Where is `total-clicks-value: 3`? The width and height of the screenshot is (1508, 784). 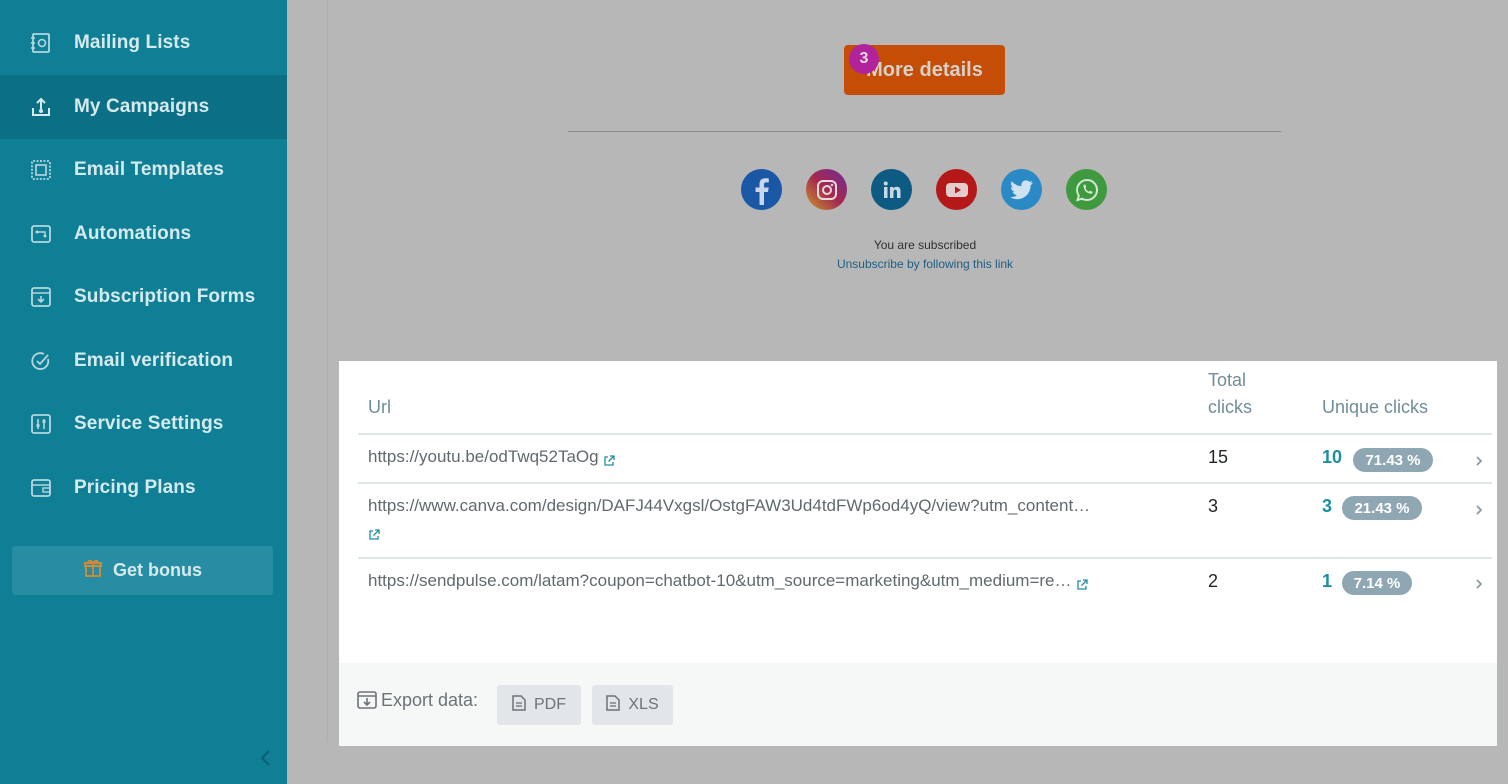
total-clicks-value: 3 is located at coordinates (1213, 506).